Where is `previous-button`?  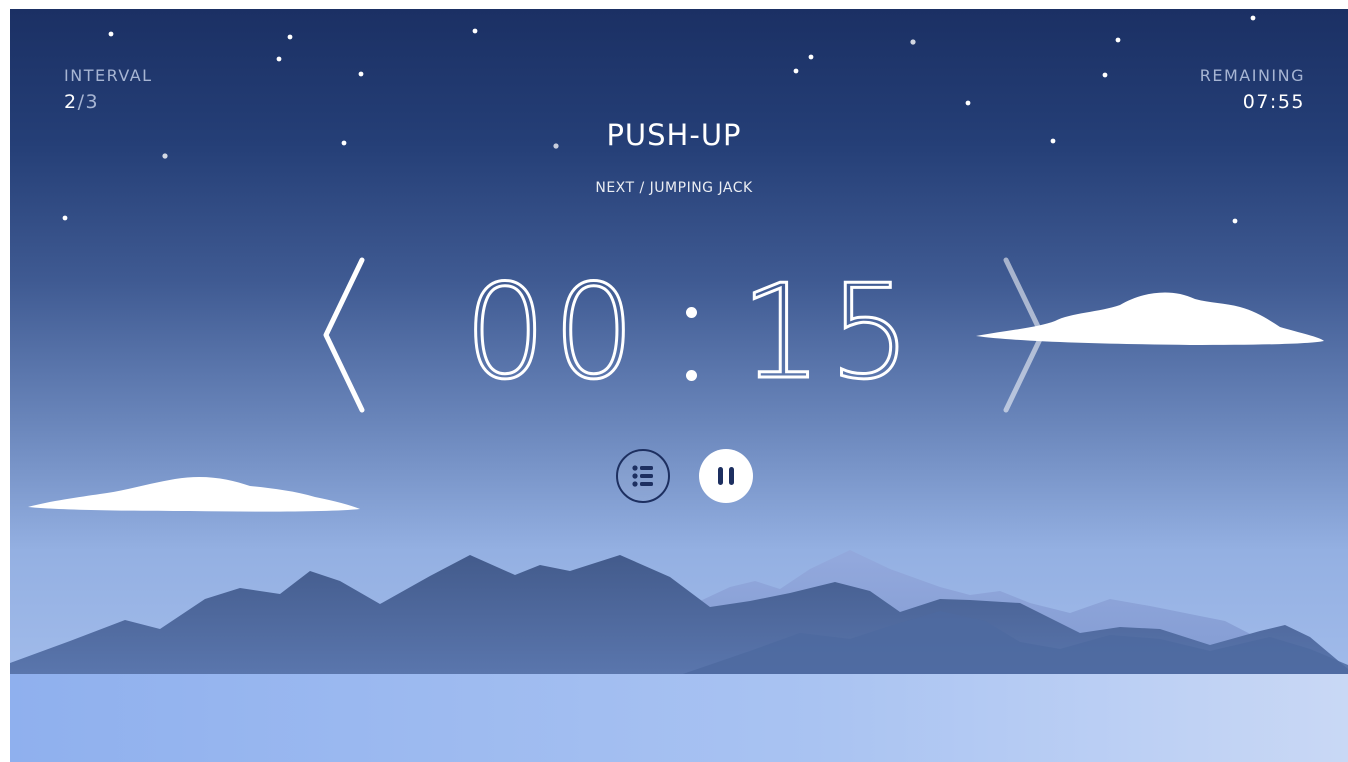 previous-button is located at coordinates (343, 338).